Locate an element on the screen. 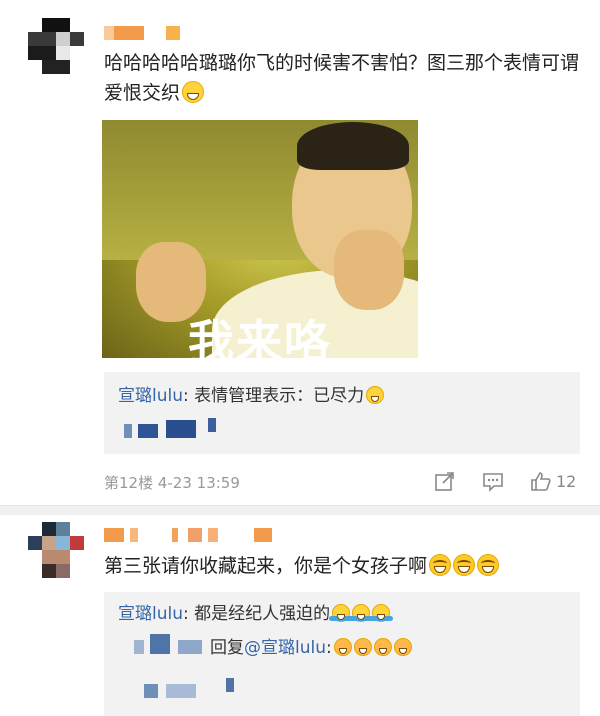 Image resolution: width=600 pixels, height=716 pixels. comment-body: 哈哈哈哈哈璐璐你飞的时候害不害怕？图三那个表情可谓爱恨交织 is located at coordinates (342, 78).